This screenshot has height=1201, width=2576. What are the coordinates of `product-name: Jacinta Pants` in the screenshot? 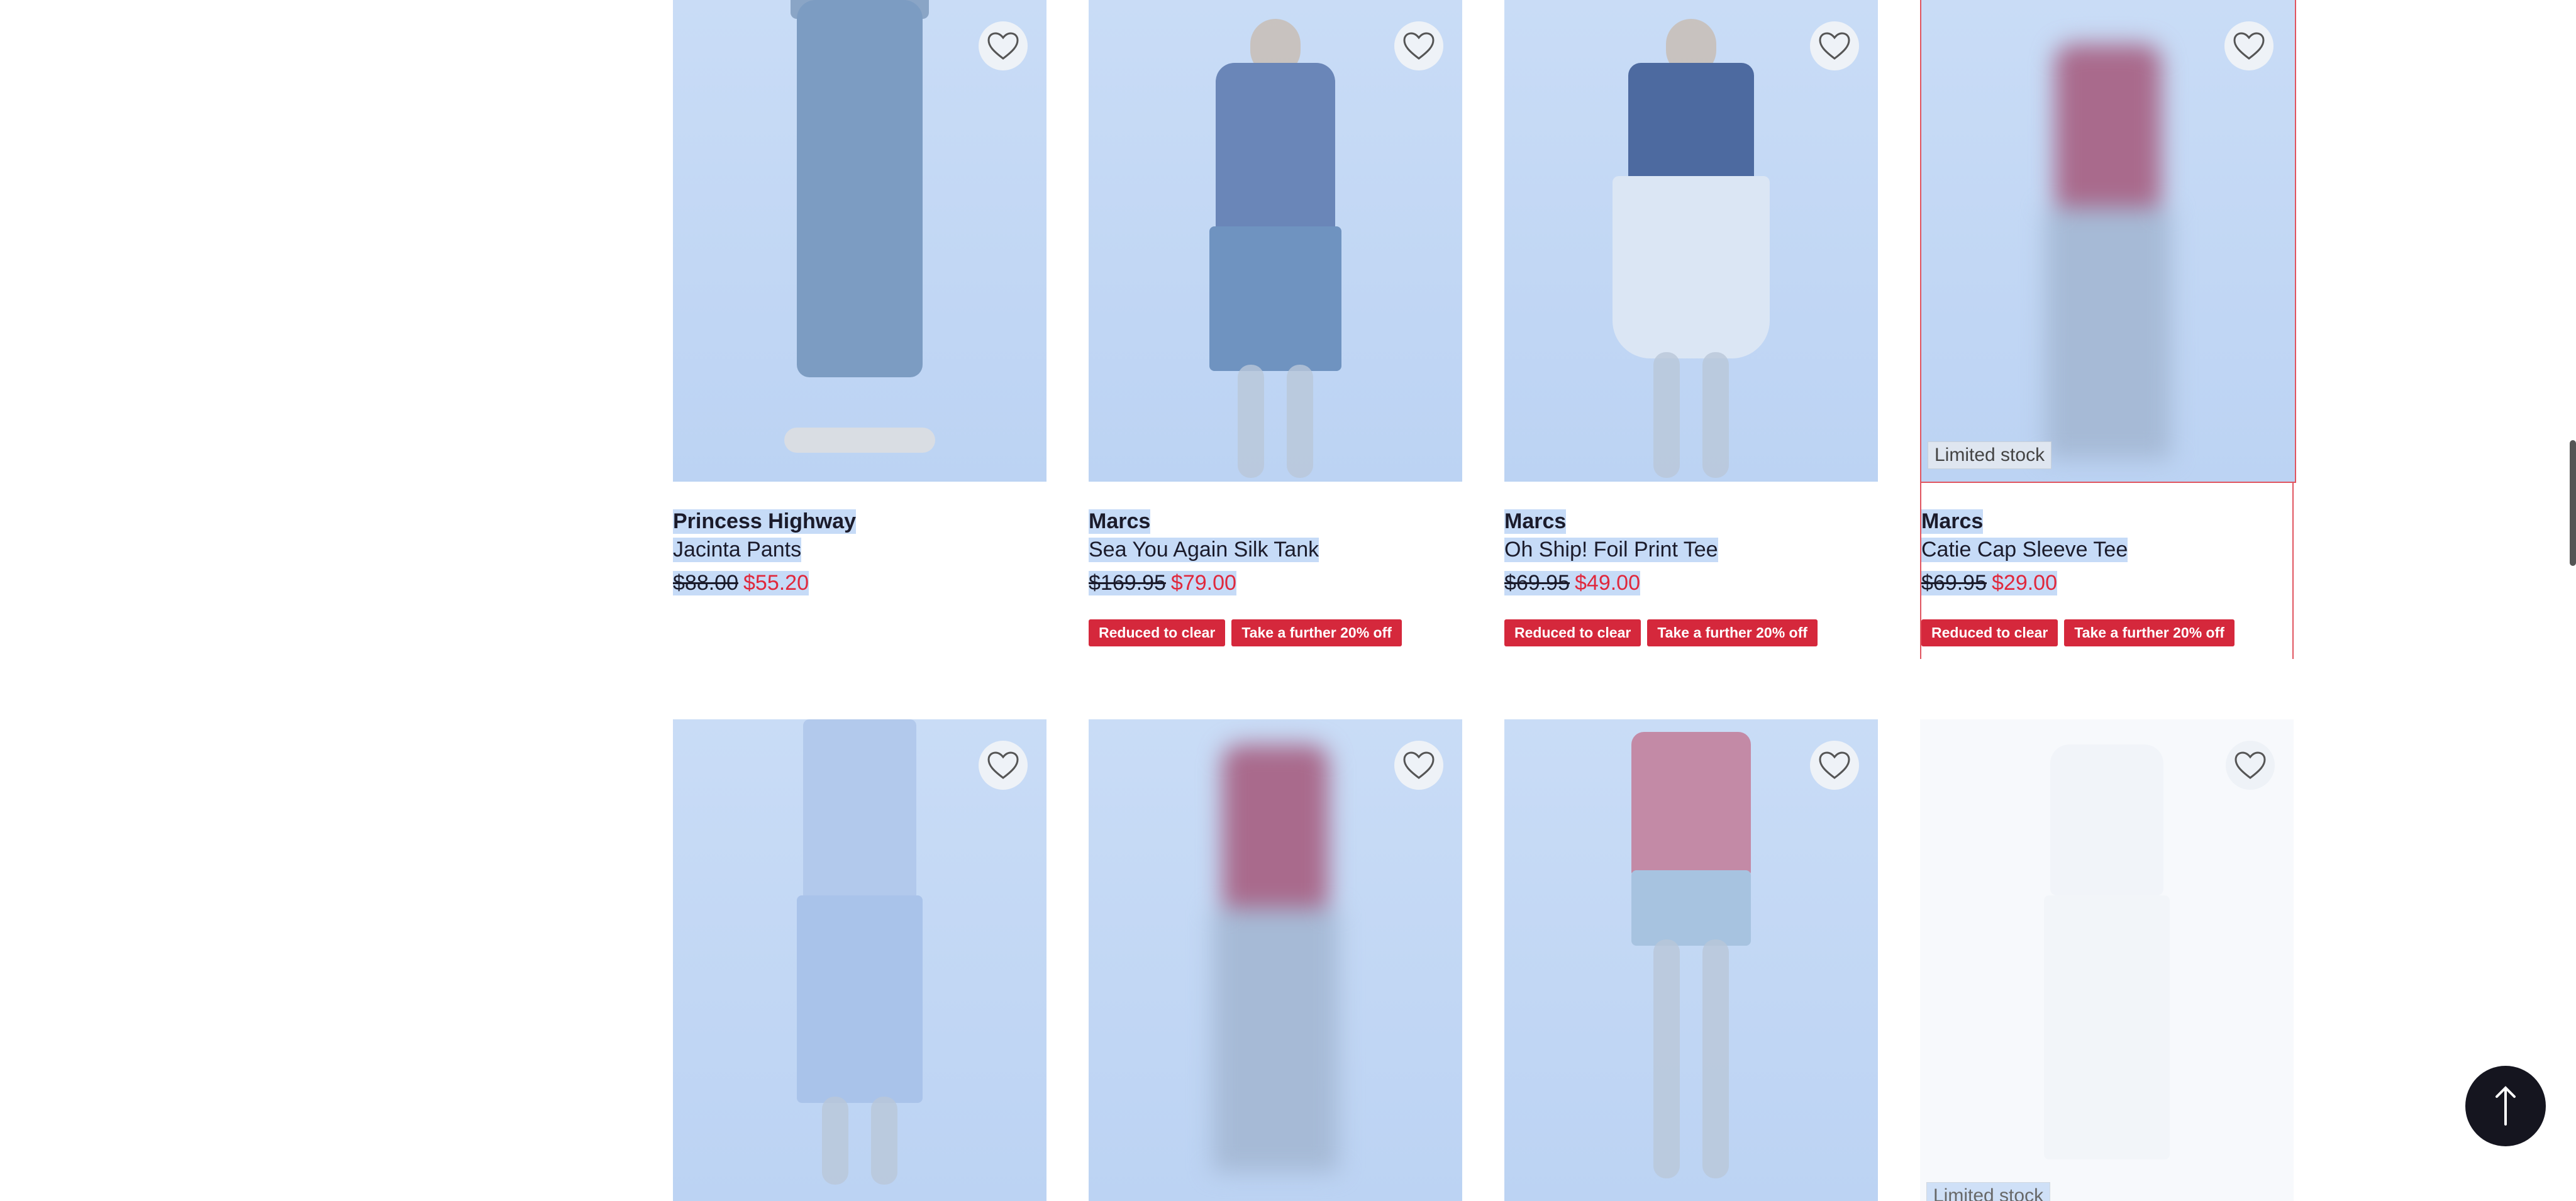 It's located at (737, 550).